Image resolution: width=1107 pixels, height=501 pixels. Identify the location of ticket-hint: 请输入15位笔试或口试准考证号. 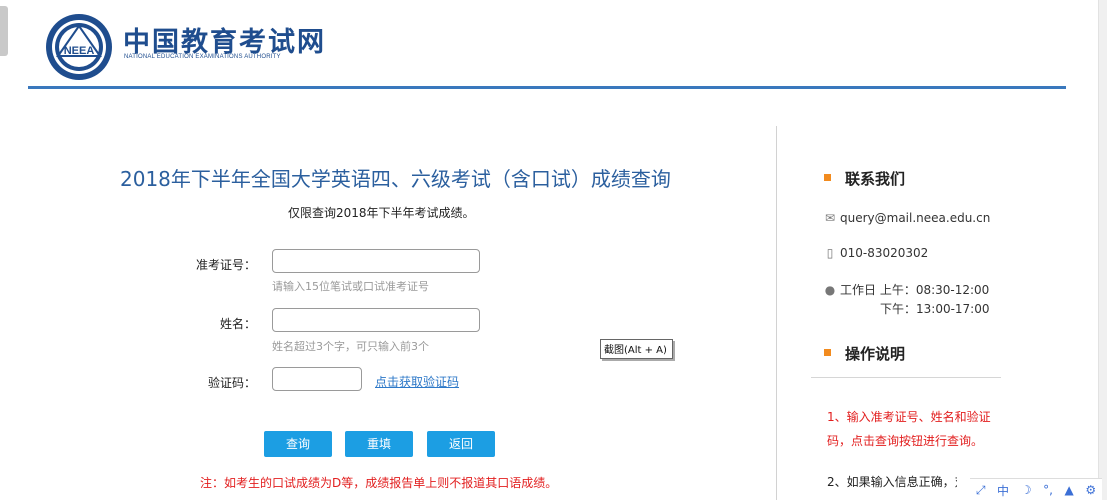
(350, 286).